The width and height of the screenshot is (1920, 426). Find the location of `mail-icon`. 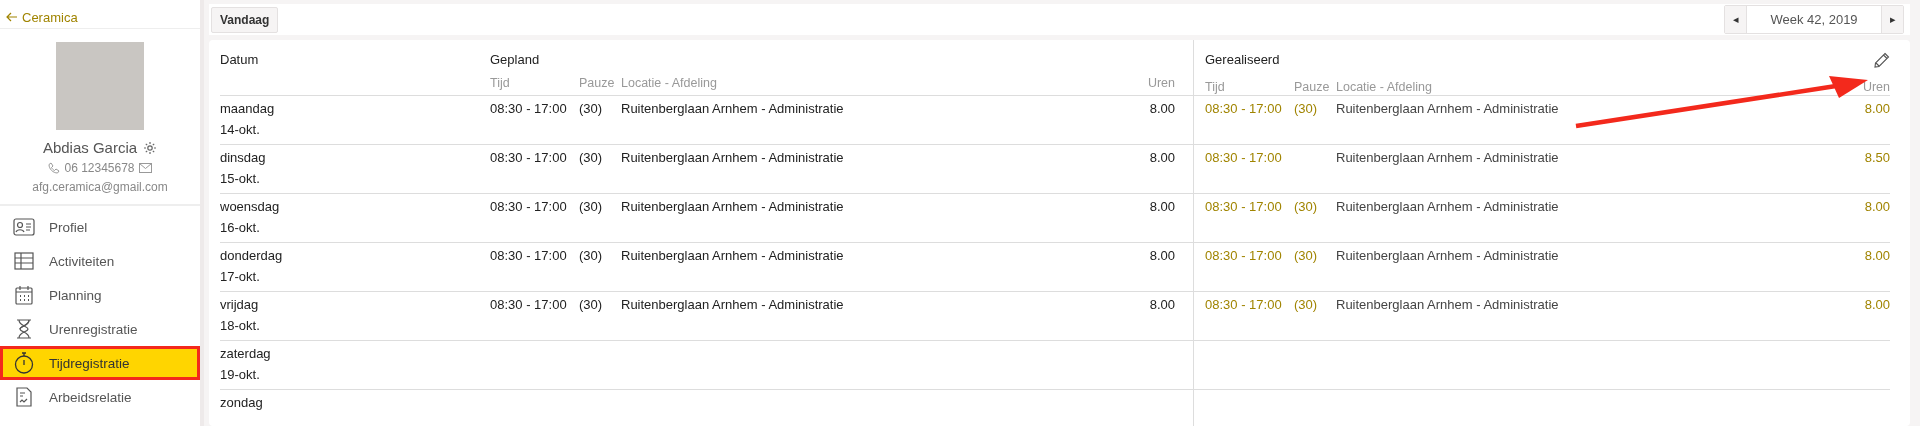

mail-icon is located at coordinates (145, 168).